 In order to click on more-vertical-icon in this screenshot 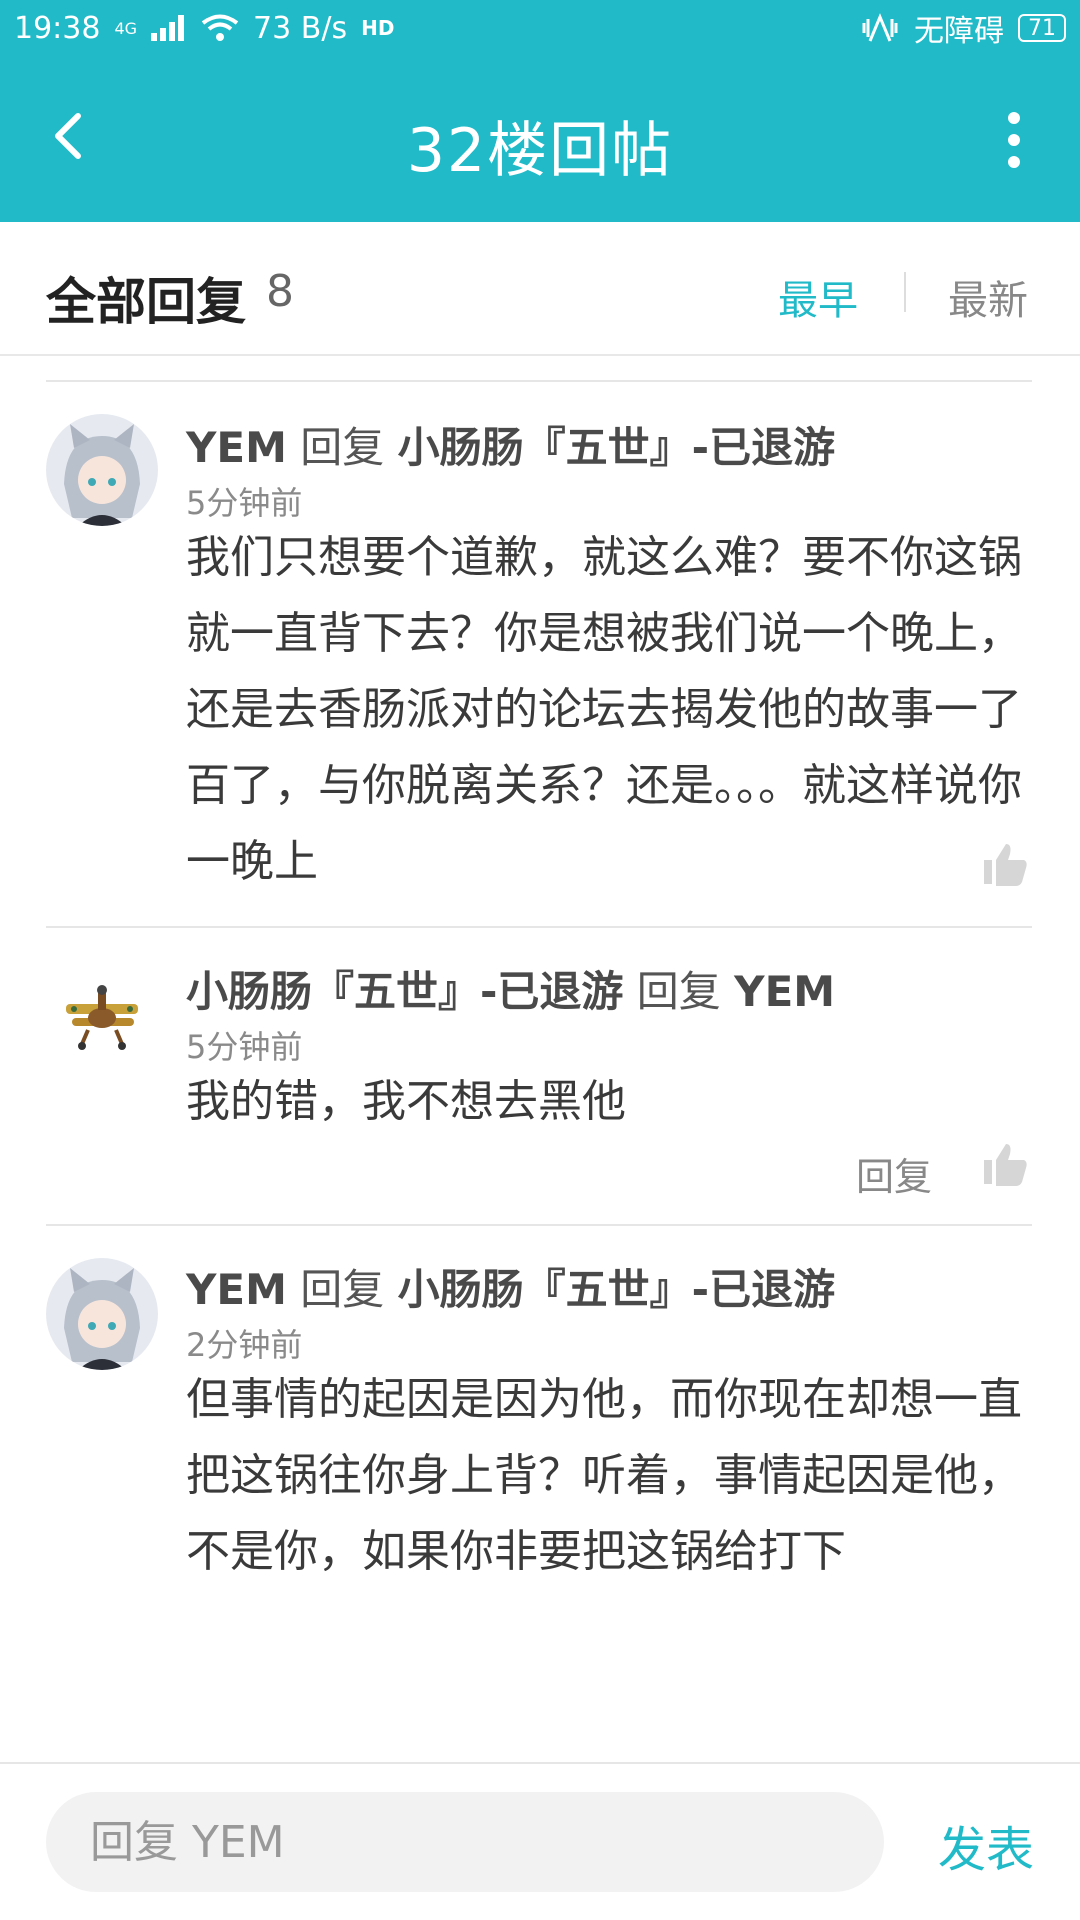, I will do `click(1014, 140)`.